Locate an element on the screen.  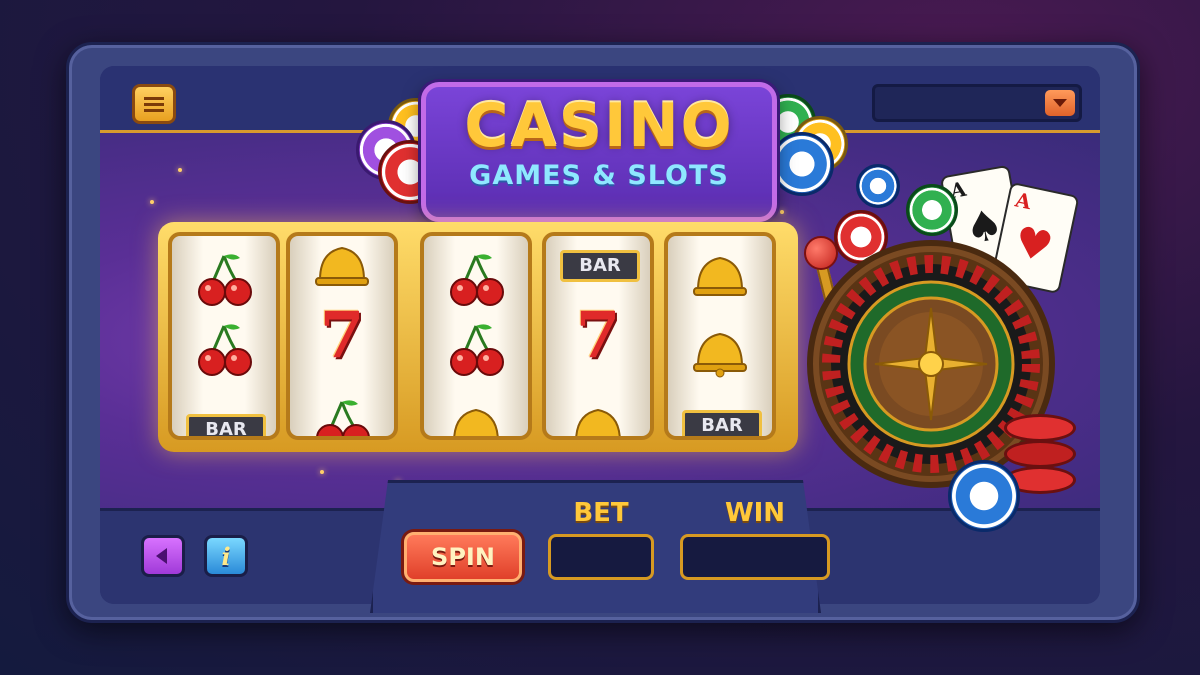
hamburger-menu-icon is located at coordinates (154, 104).